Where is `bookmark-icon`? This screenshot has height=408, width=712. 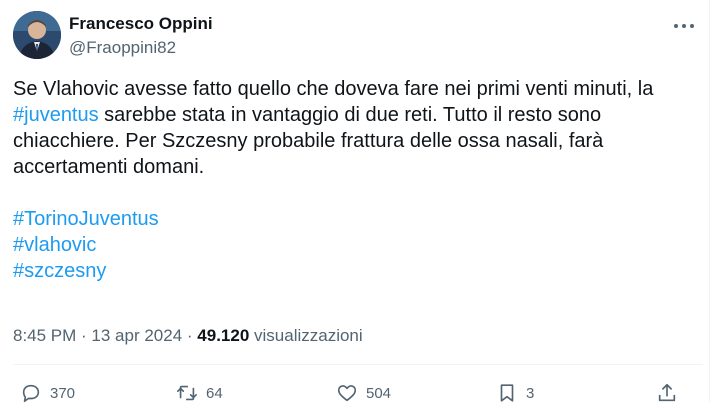 bookmark-icon is located at coordinates (507, 393).